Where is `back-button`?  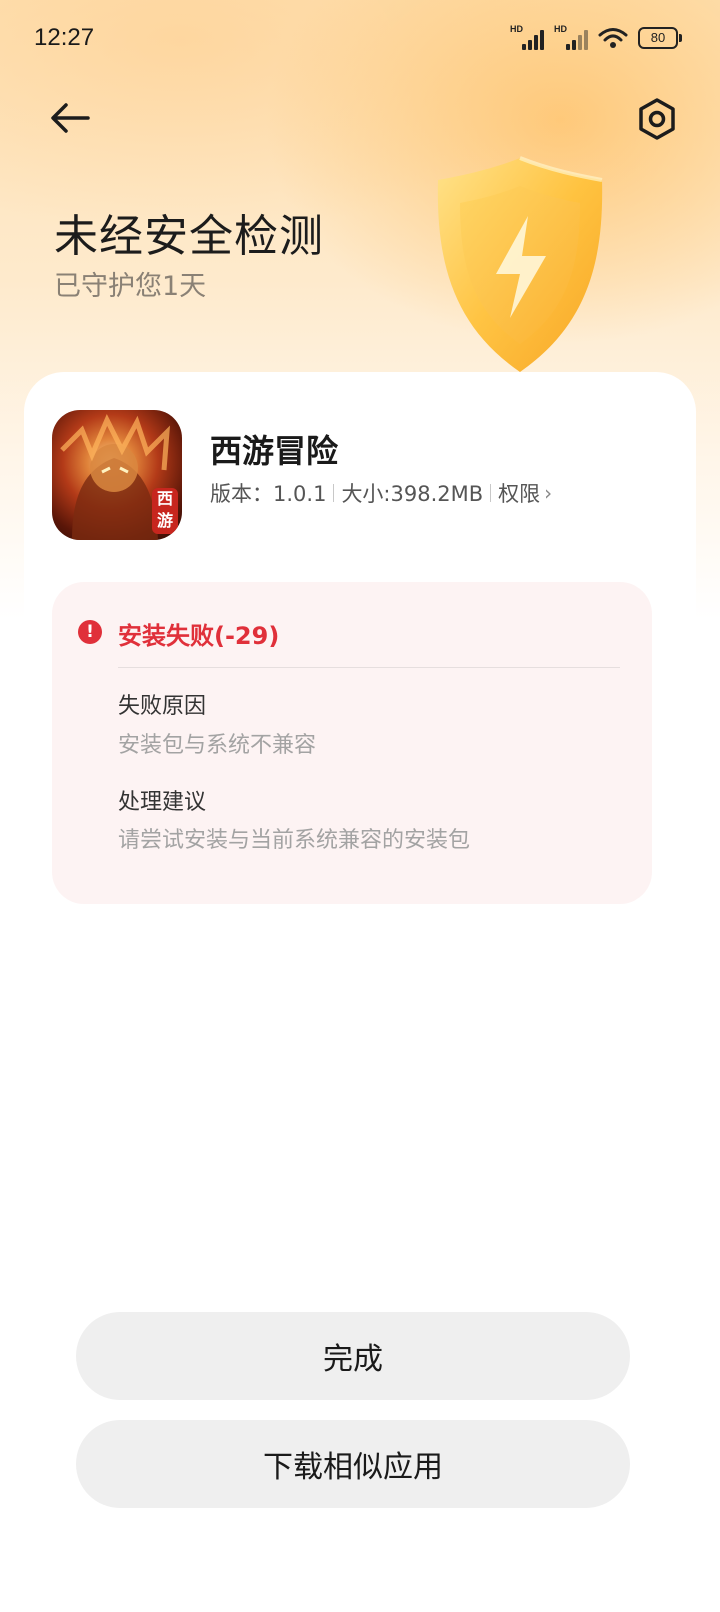 back-button is located at coordinates (70, 118).